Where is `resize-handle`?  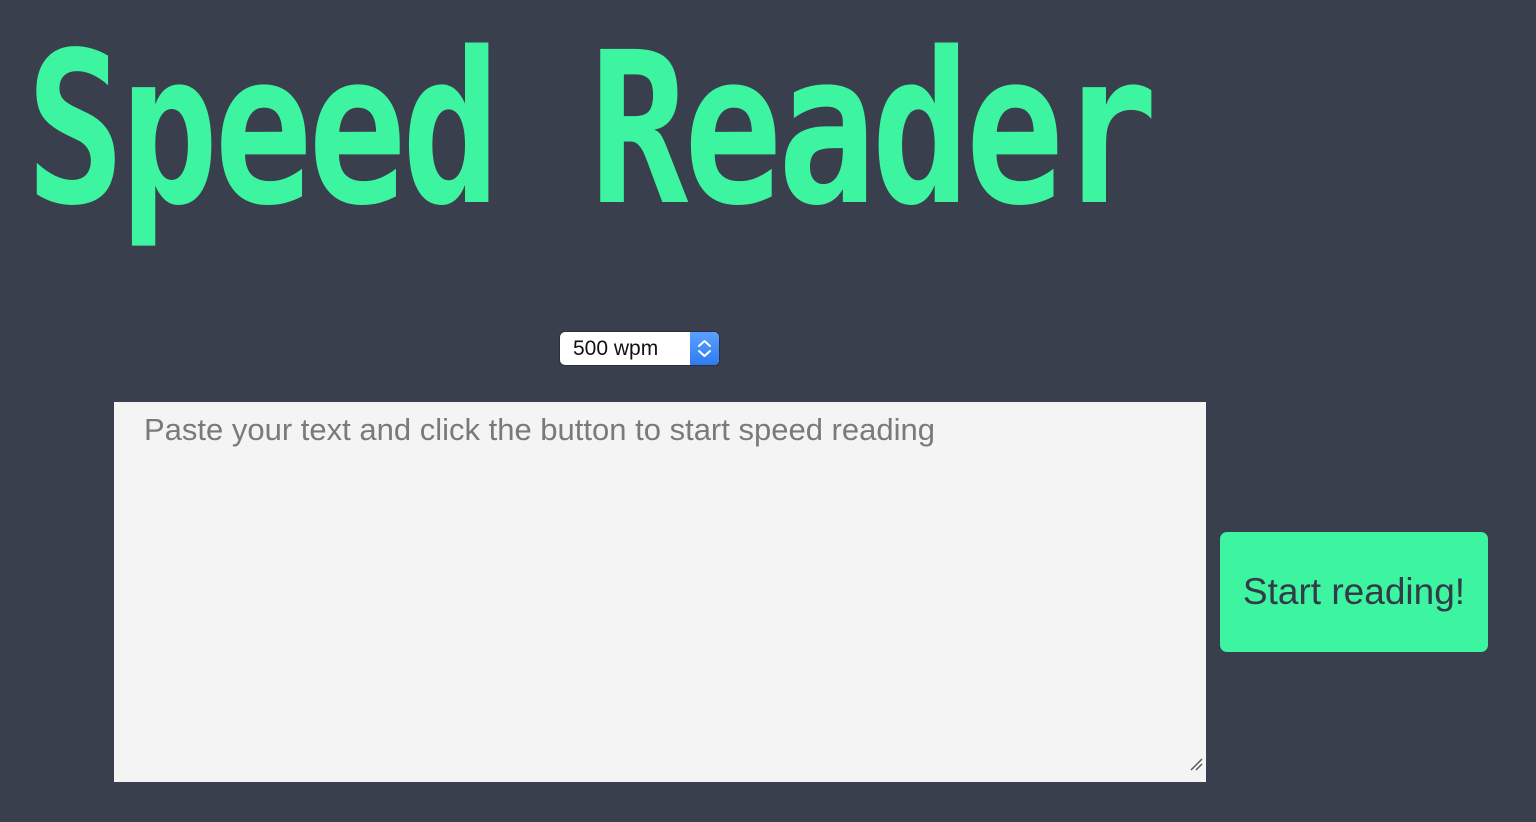 resize-handle is located at coordinates (1196, 761).